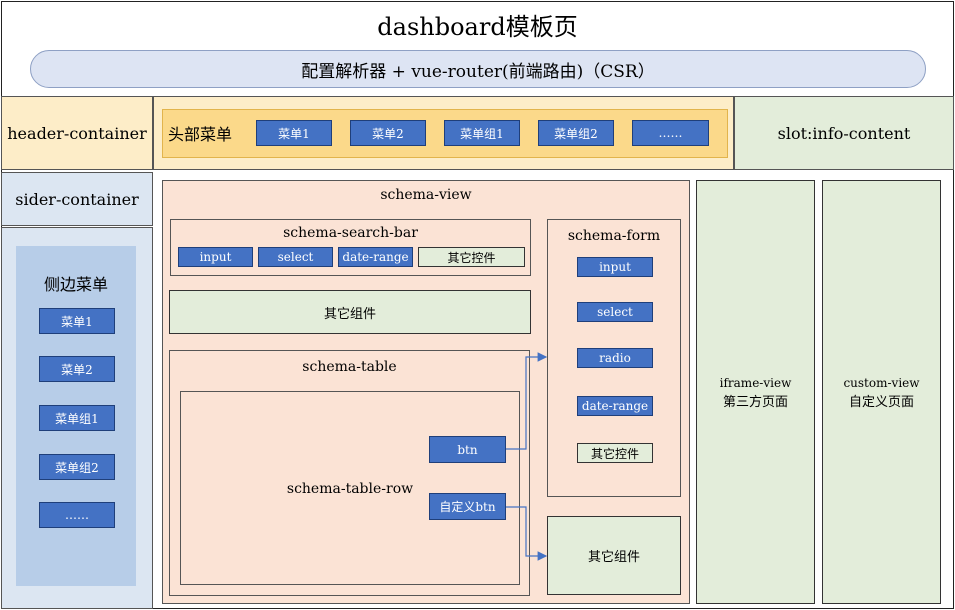 The height and width of the screenshot is (610, 955). Describe the element at coordinates (614, 236) in the screenshot. I see `schema-form-label: schema-form` at that location.